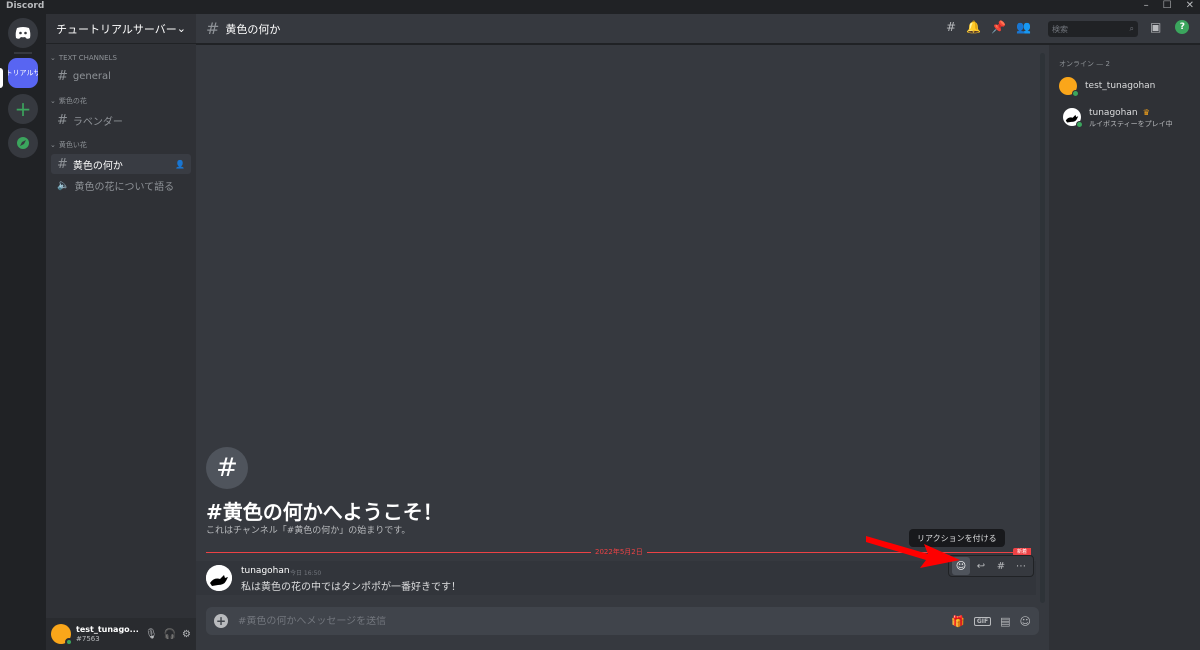  I want to click on server-rail: トリアルサ +, so click(23, 332).